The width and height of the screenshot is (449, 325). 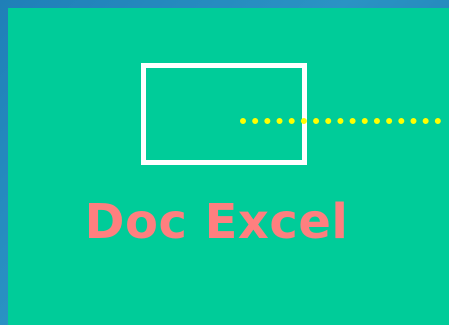 I want to click on placeholder-box, so click(x=224, y=114).